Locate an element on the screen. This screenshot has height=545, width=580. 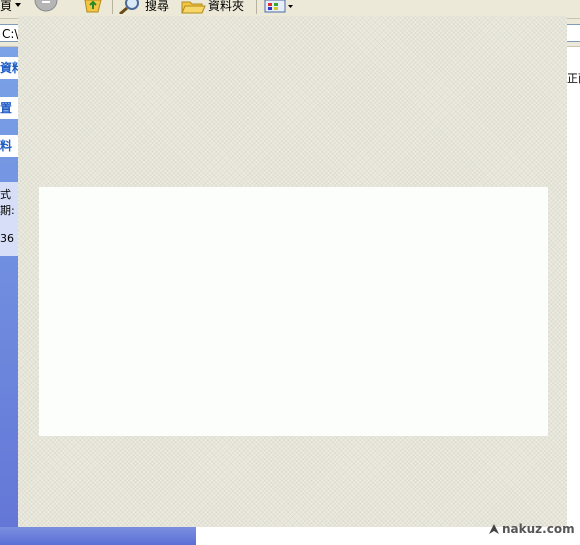
folder-up-icon is located at coordinates (94, 8).